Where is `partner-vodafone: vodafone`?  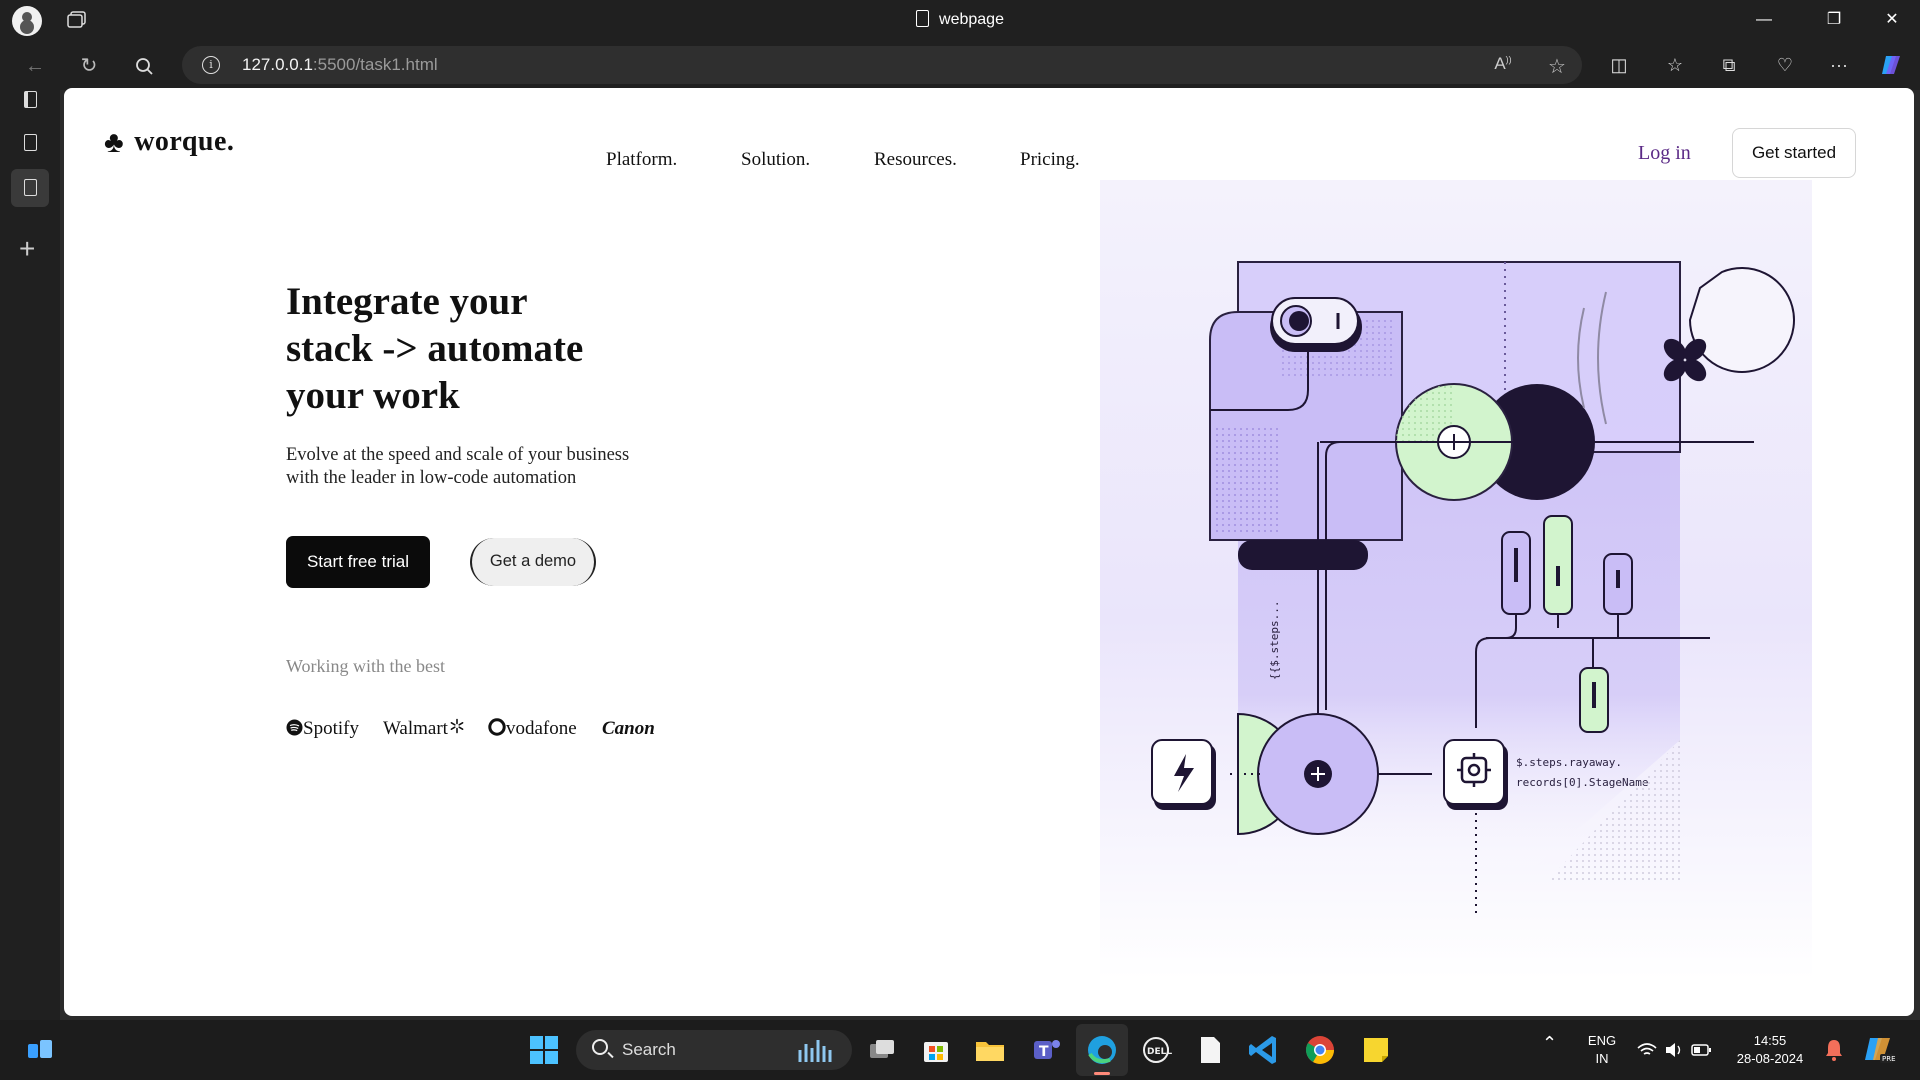
partner-vodafone: vodafone is located at coordinates (532, 729).